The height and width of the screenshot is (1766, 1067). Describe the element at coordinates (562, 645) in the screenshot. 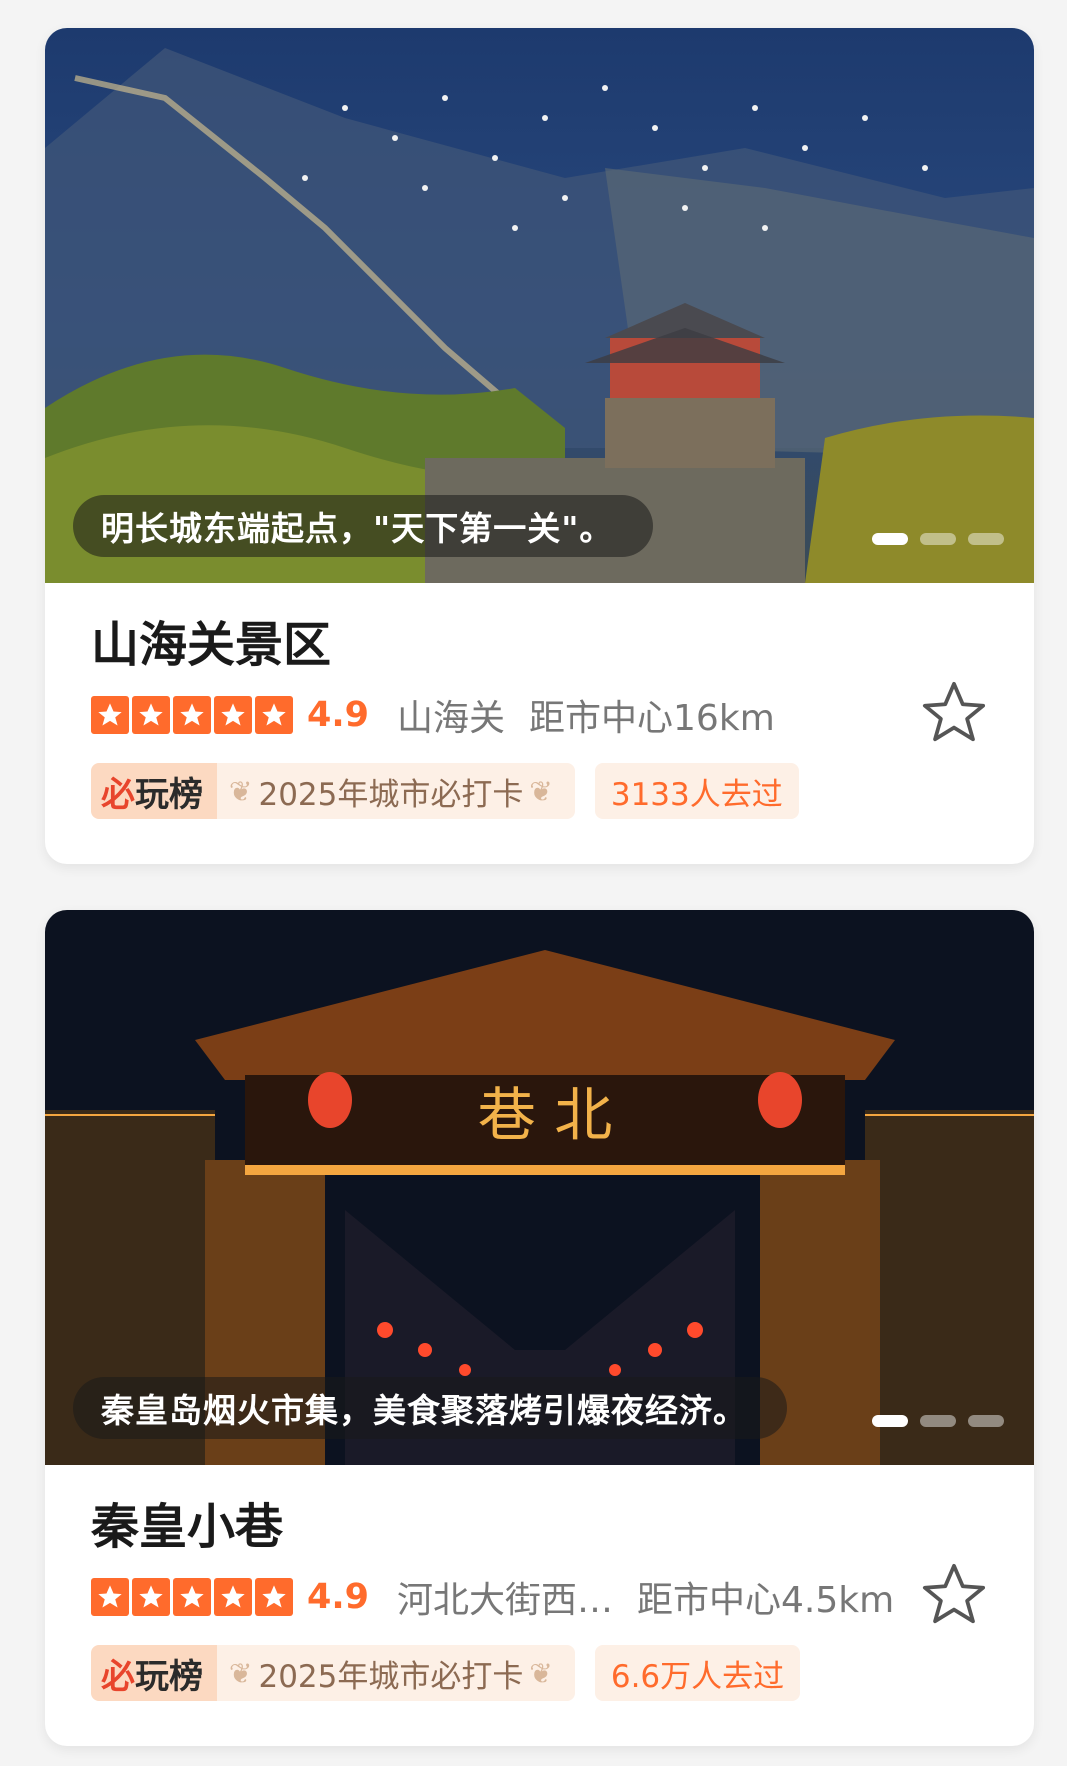

I see `attraction-title: 山海关景区` at that location.